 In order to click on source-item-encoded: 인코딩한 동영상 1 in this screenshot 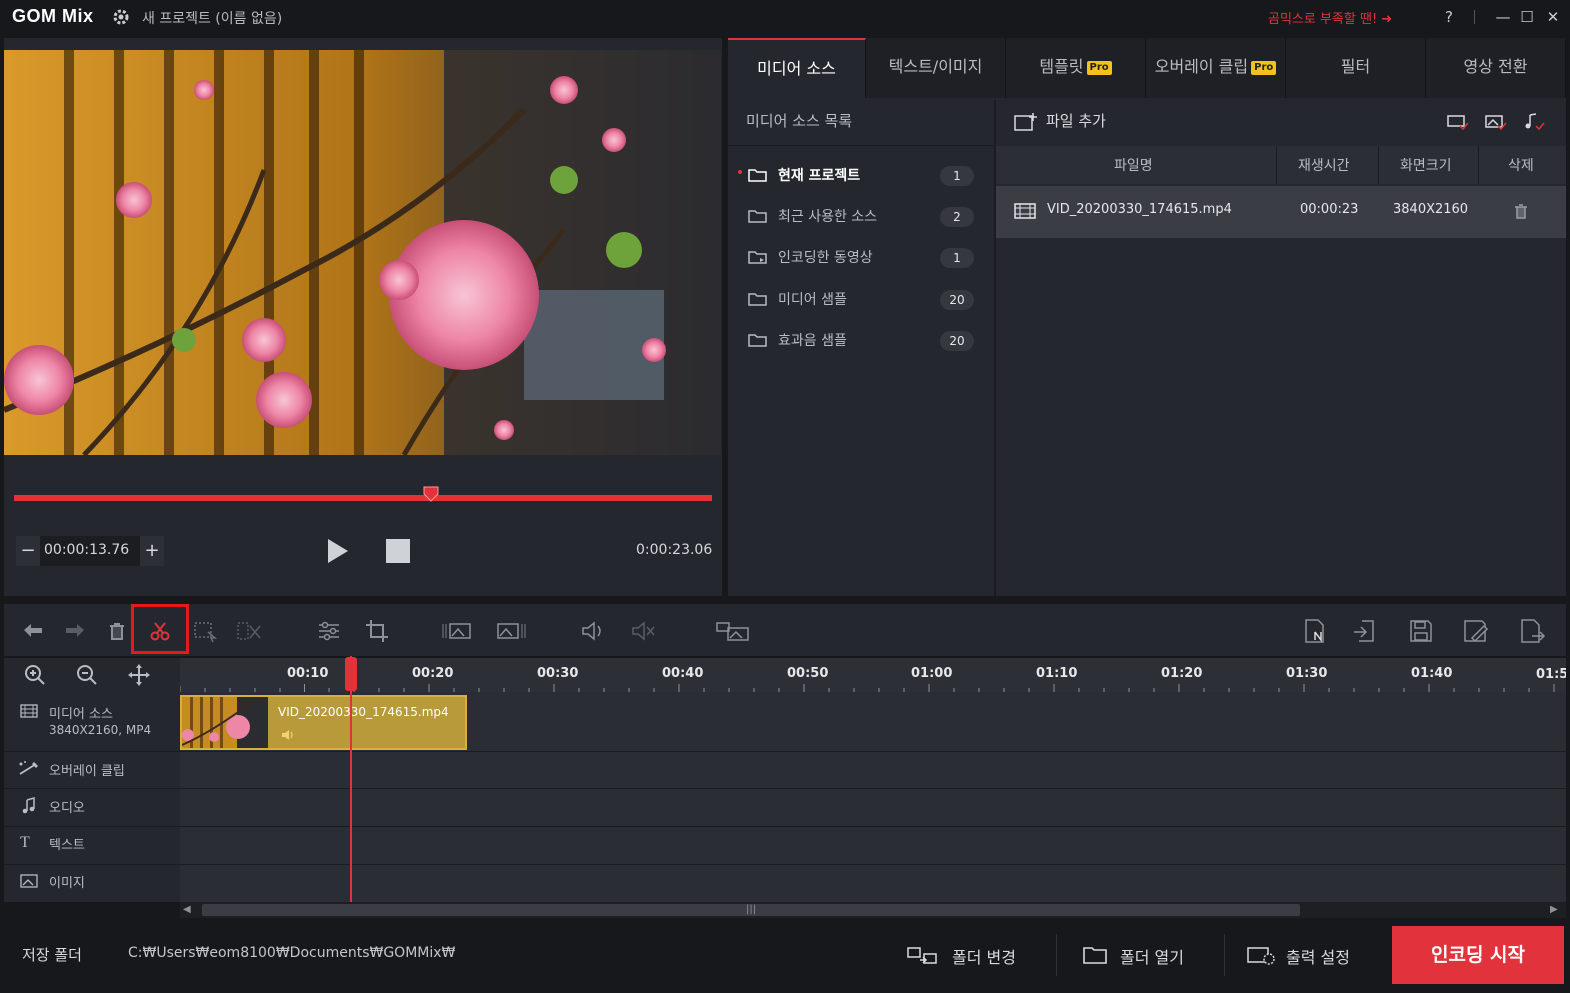, I will do `click(858, 257)`.